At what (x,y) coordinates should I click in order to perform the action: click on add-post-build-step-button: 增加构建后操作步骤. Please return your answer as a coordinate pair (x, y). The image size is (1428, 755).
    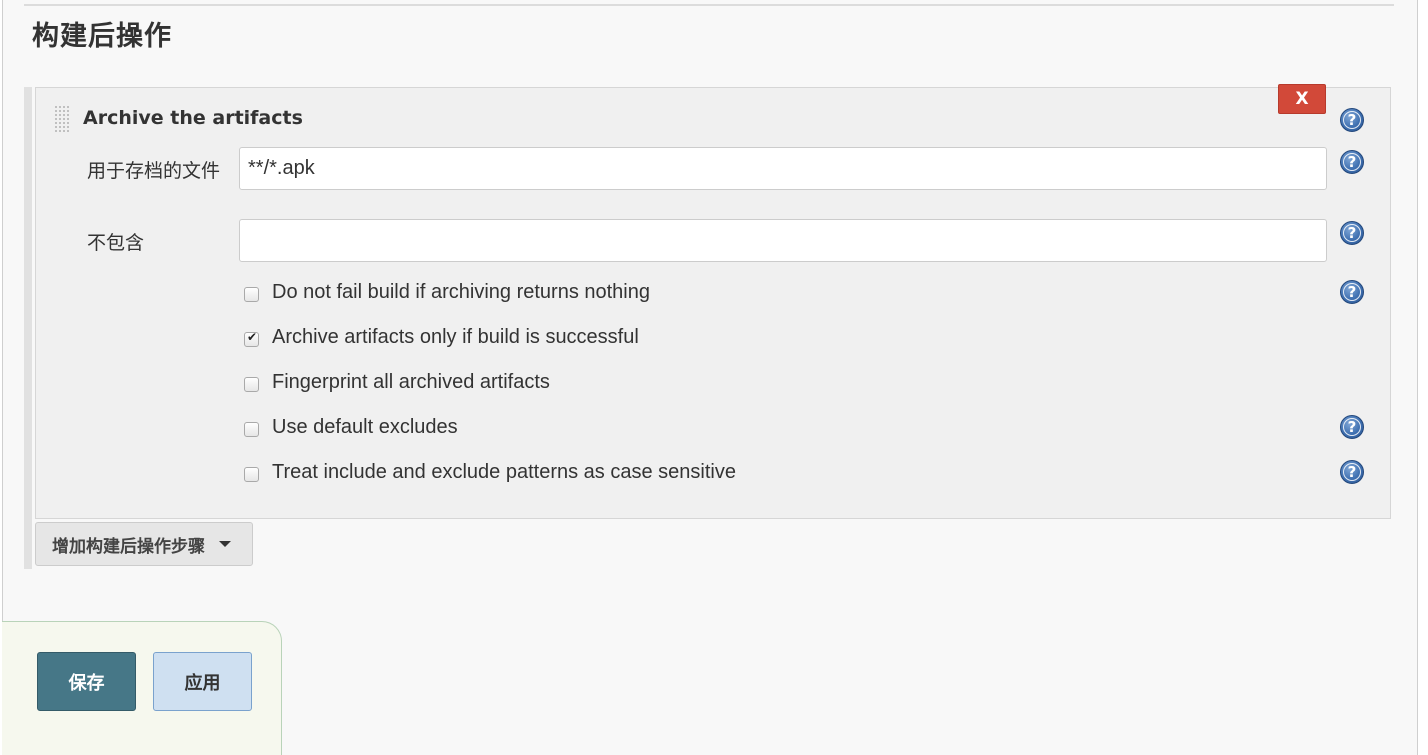
    Looking at the image, I should click on (144, 544).